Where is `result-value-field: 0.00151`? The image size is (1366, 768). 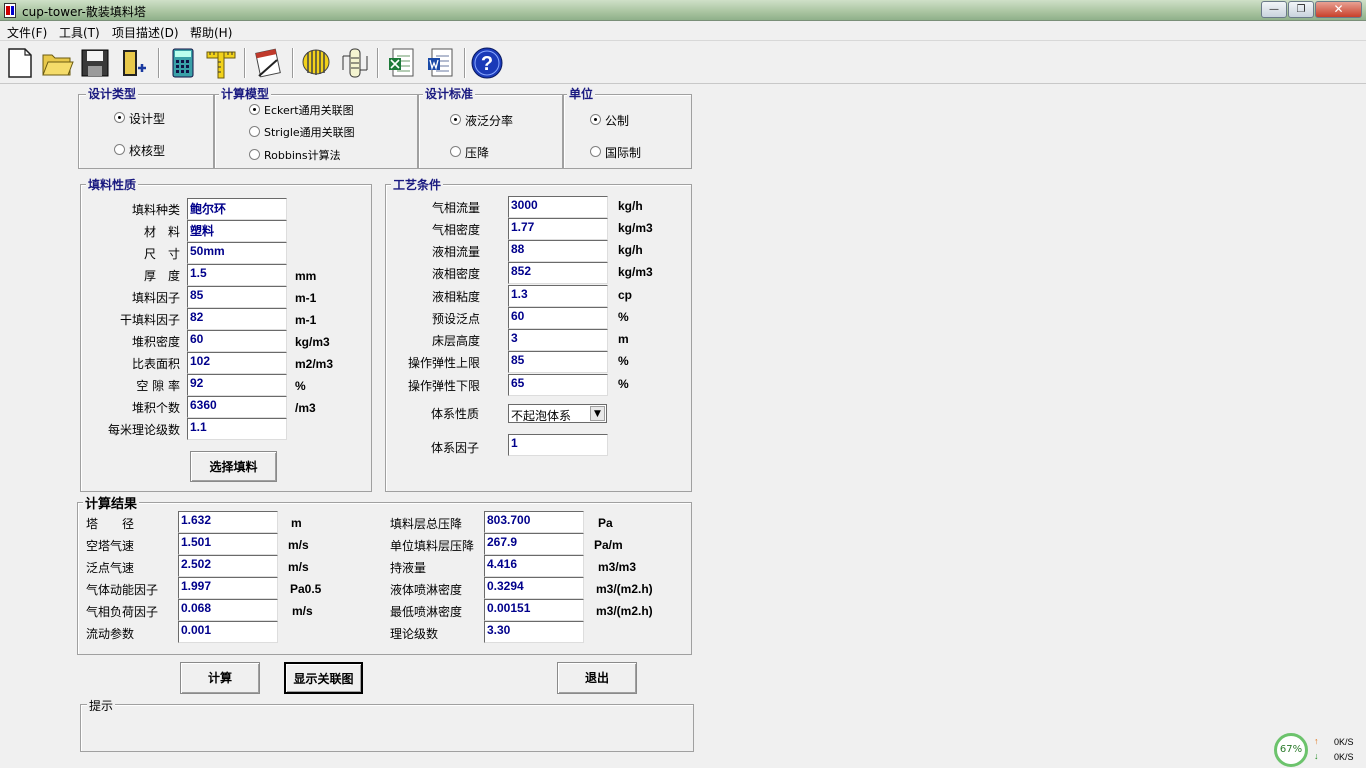 result-value-field: 0.00151 is located at coordinates (534, 610).